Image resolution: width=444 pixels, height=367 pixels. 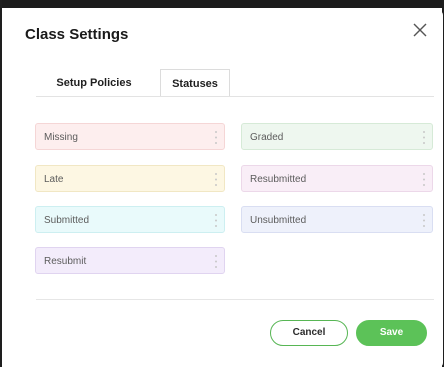 I want to click on status-label: Missing, so click(x=61, y=137).